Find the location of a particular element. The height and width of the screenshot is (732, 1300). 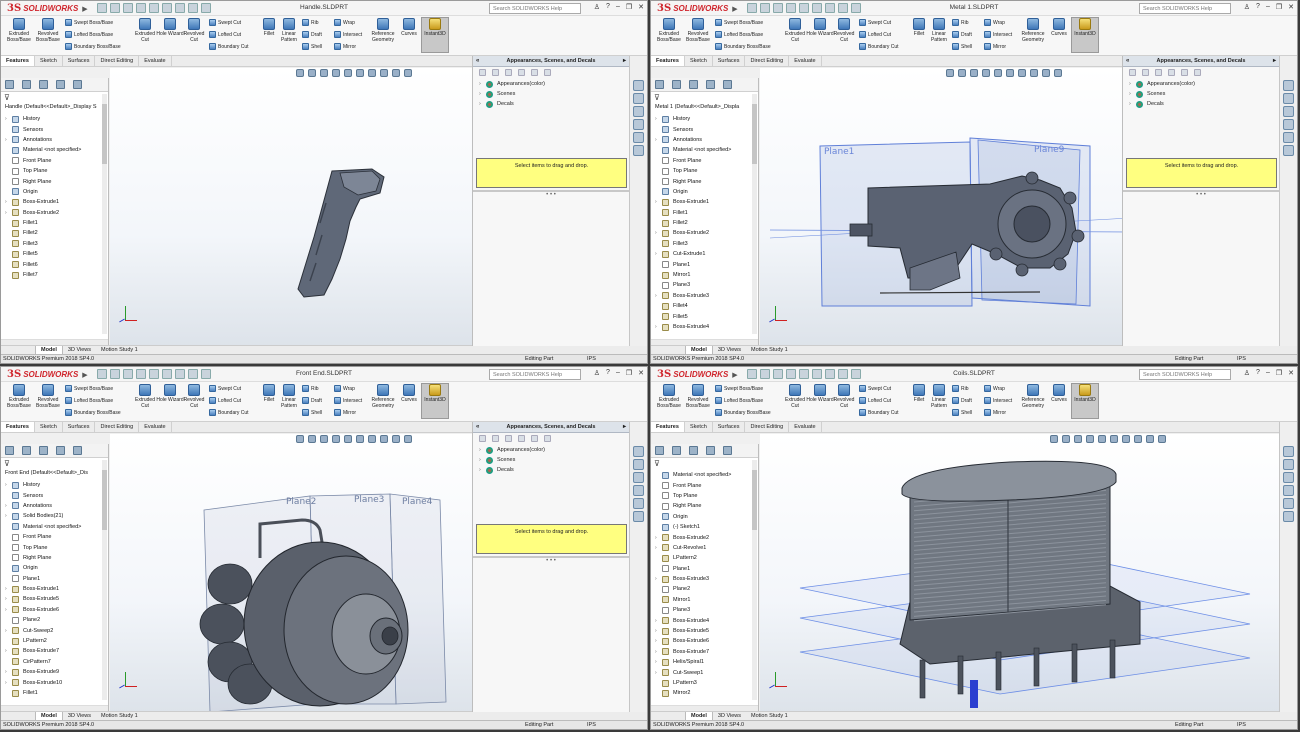

pin-view-icon is located at coordinates (1197, 72).